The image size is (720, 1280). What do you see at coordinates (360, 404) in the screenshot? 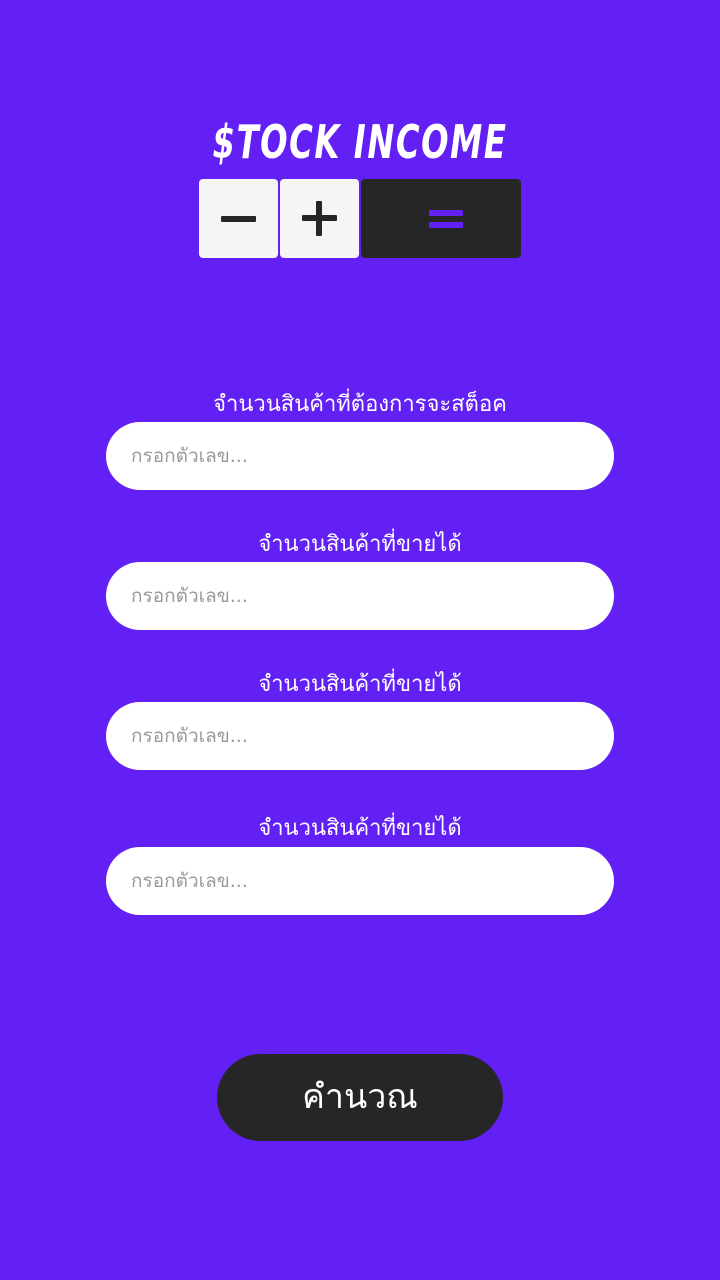
I see `stock-quantity-label: จำนวนสินค้าที่ต้องการจะสต็อค` at bounding box center [360, 404].